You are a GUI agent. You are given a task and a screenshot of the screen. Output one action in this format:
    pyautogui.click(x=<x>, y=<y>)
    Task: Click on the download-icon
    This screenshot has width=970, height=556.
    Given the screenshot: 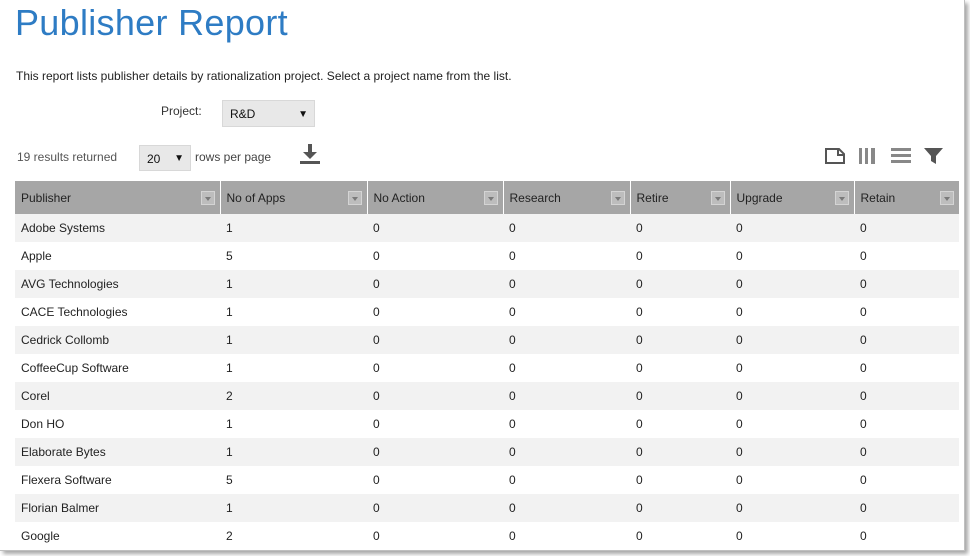 What is the action you would take?
    pyautogui.click(x=310, y=154)
    